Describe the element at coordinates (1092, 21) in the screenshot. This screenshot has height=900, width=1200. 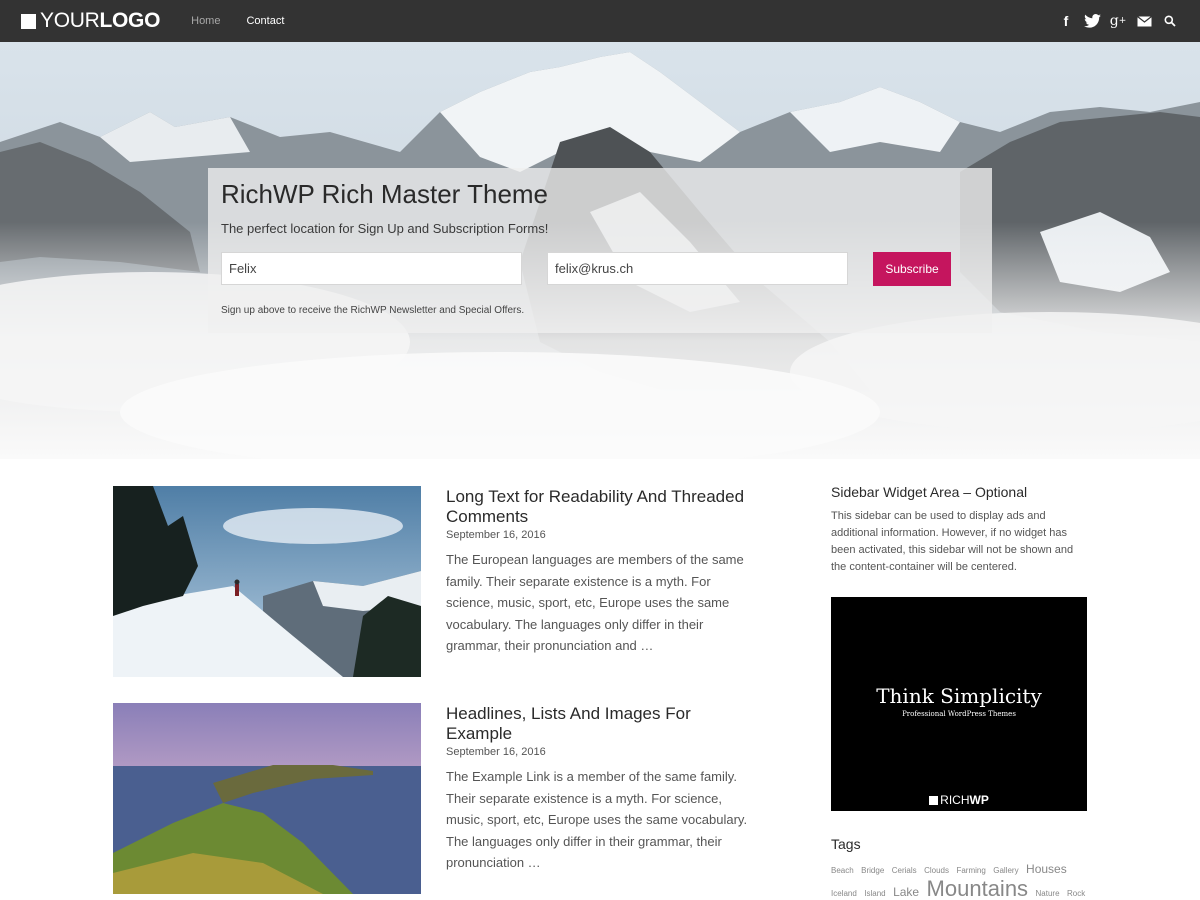
I see `twitter-icon` at that location.